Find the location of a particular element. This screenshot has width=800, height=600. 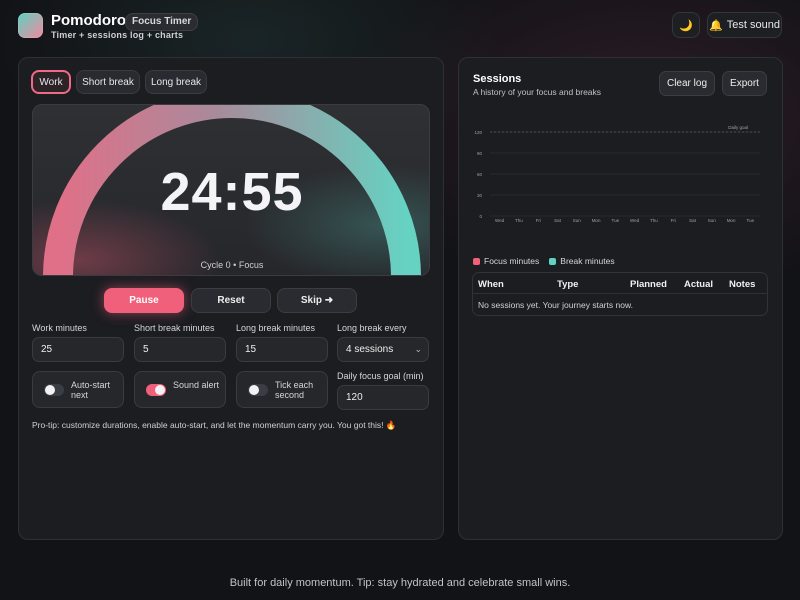

timer-time: 24:55 is located at coordinates (232, 192).